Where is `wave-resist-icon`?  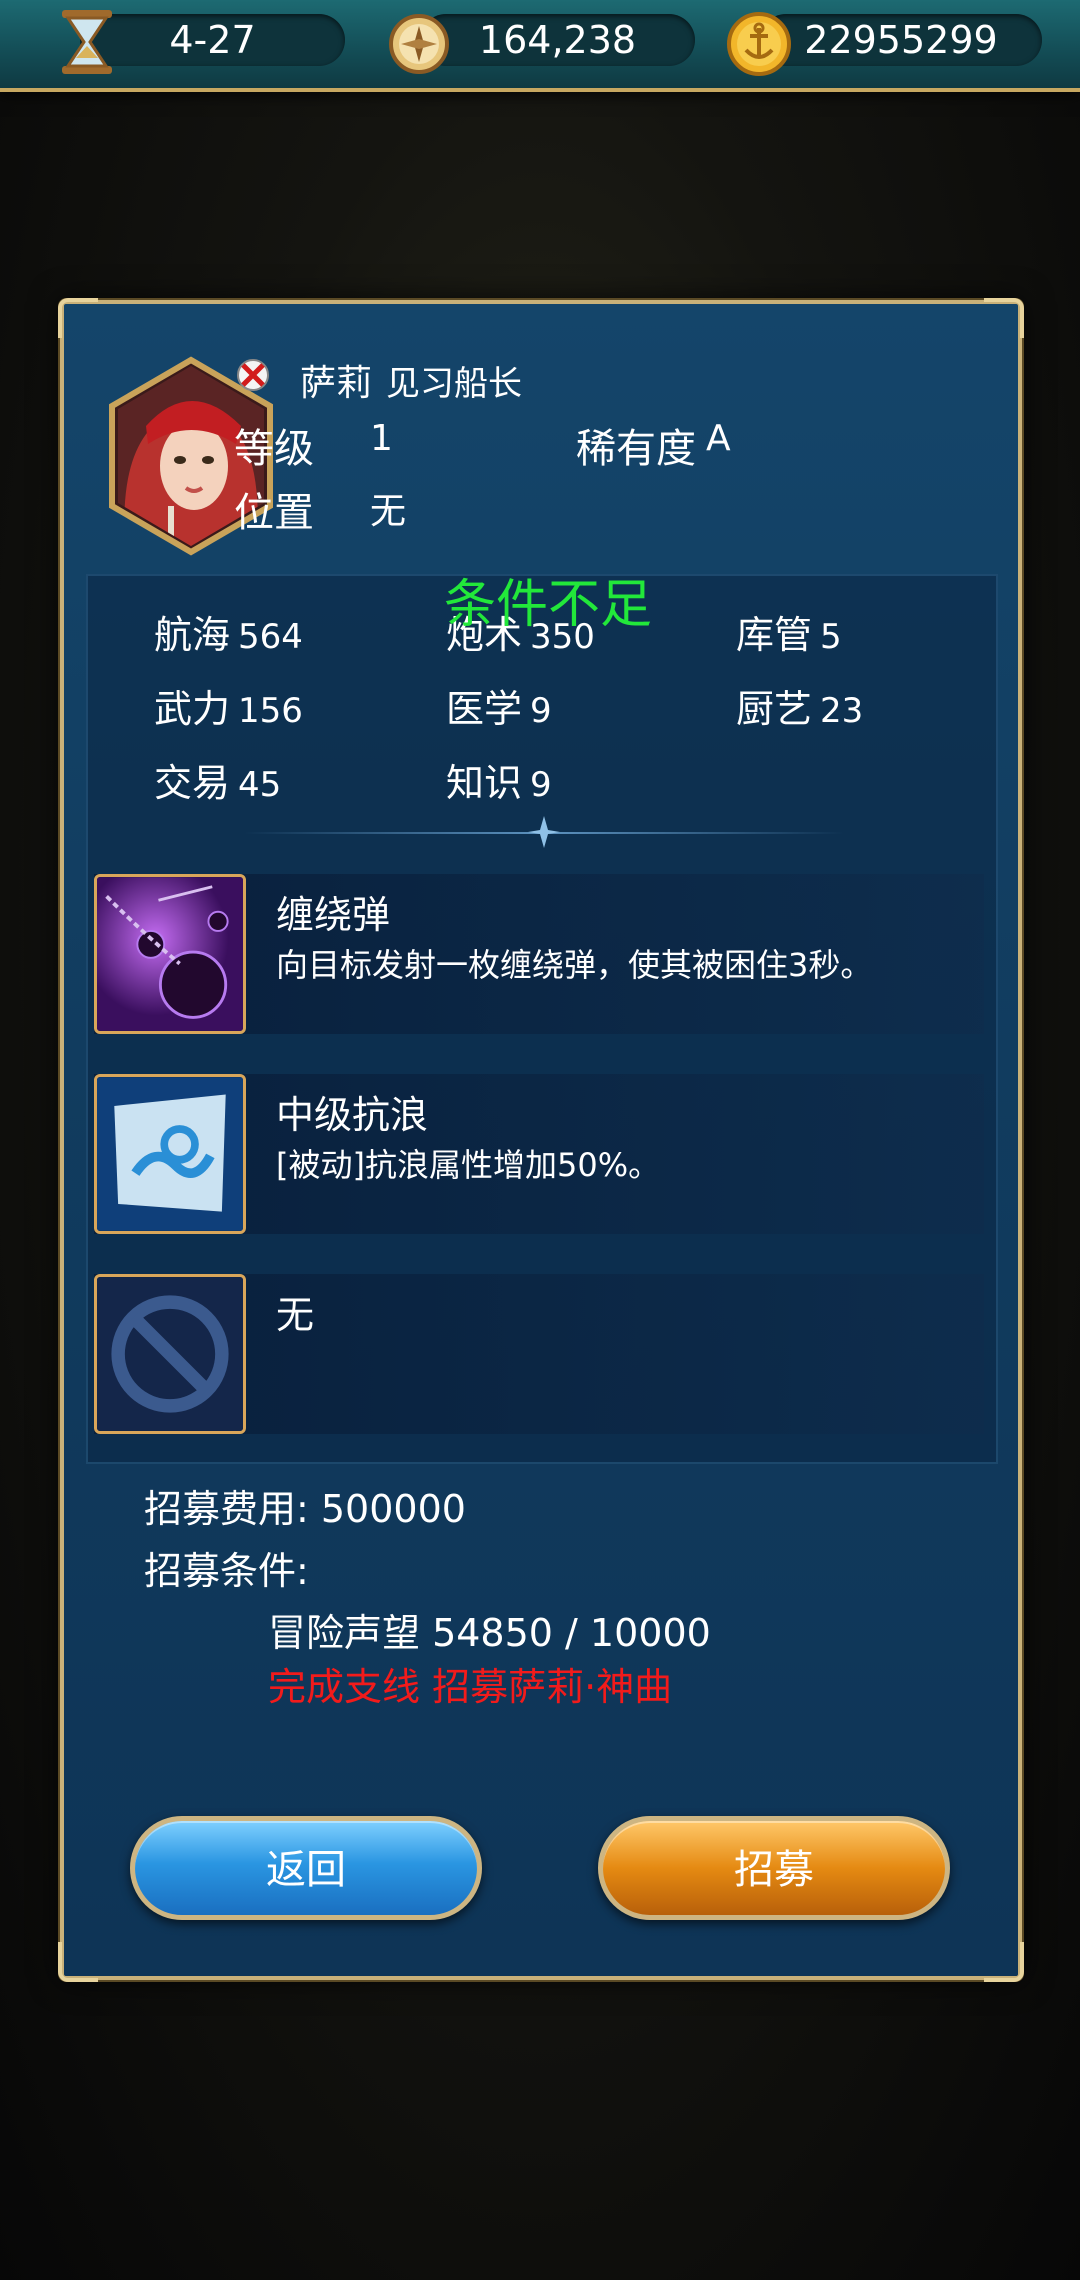
wave-resist-icon is located at coordinates (170, 1154).